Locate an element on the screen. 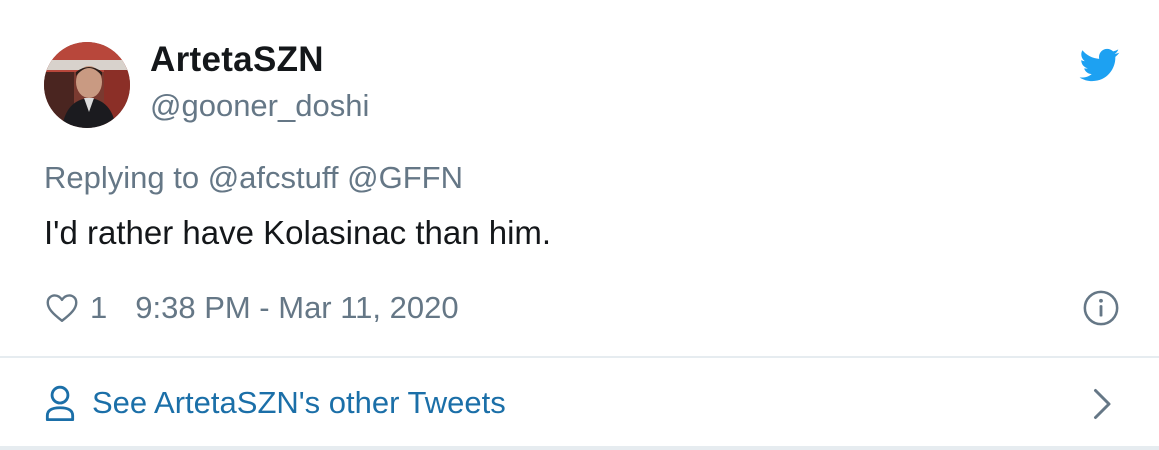  card-bottom-edge is located at coordinates (579, 448).